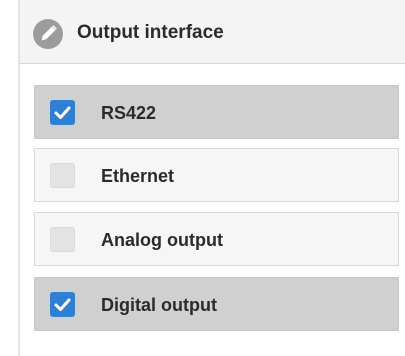 Image resolution: width=405 pixels, height=356 pixels. What do you see at coordinates (48, 34) in the screenshot?
I see `pencil-icon` at bounding box center [48, 34].